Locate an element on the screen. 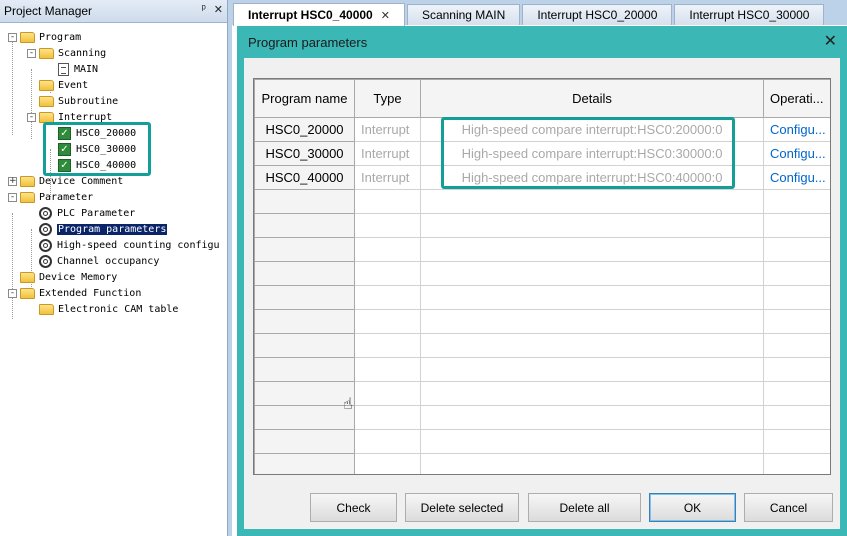  tab-close-icon: ✕ is located at coordinates (385, 15).